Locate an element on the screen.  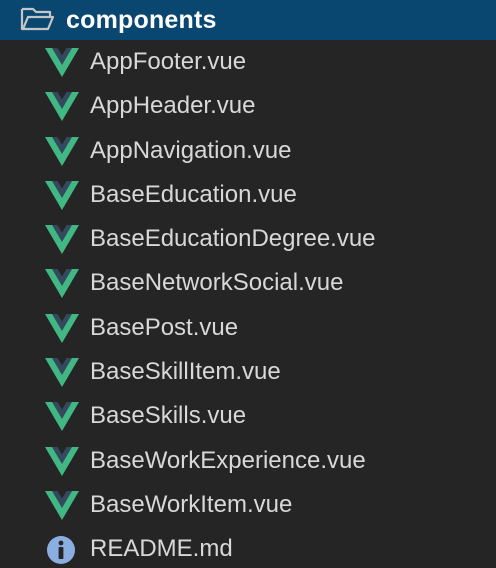
file-item: BaseEducationDegree.vue is located at coordinates (248, 239).